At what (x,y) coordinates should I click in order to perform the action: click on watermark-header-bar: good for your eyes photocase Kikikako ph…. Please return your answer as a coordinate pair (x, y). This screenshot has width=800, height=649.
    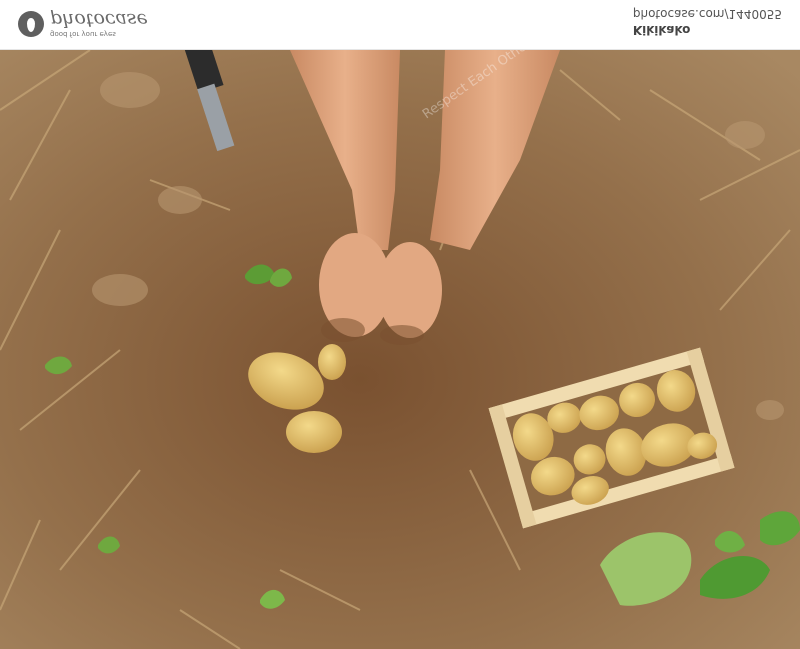
    Looking at the image, I should click on (400, 25).